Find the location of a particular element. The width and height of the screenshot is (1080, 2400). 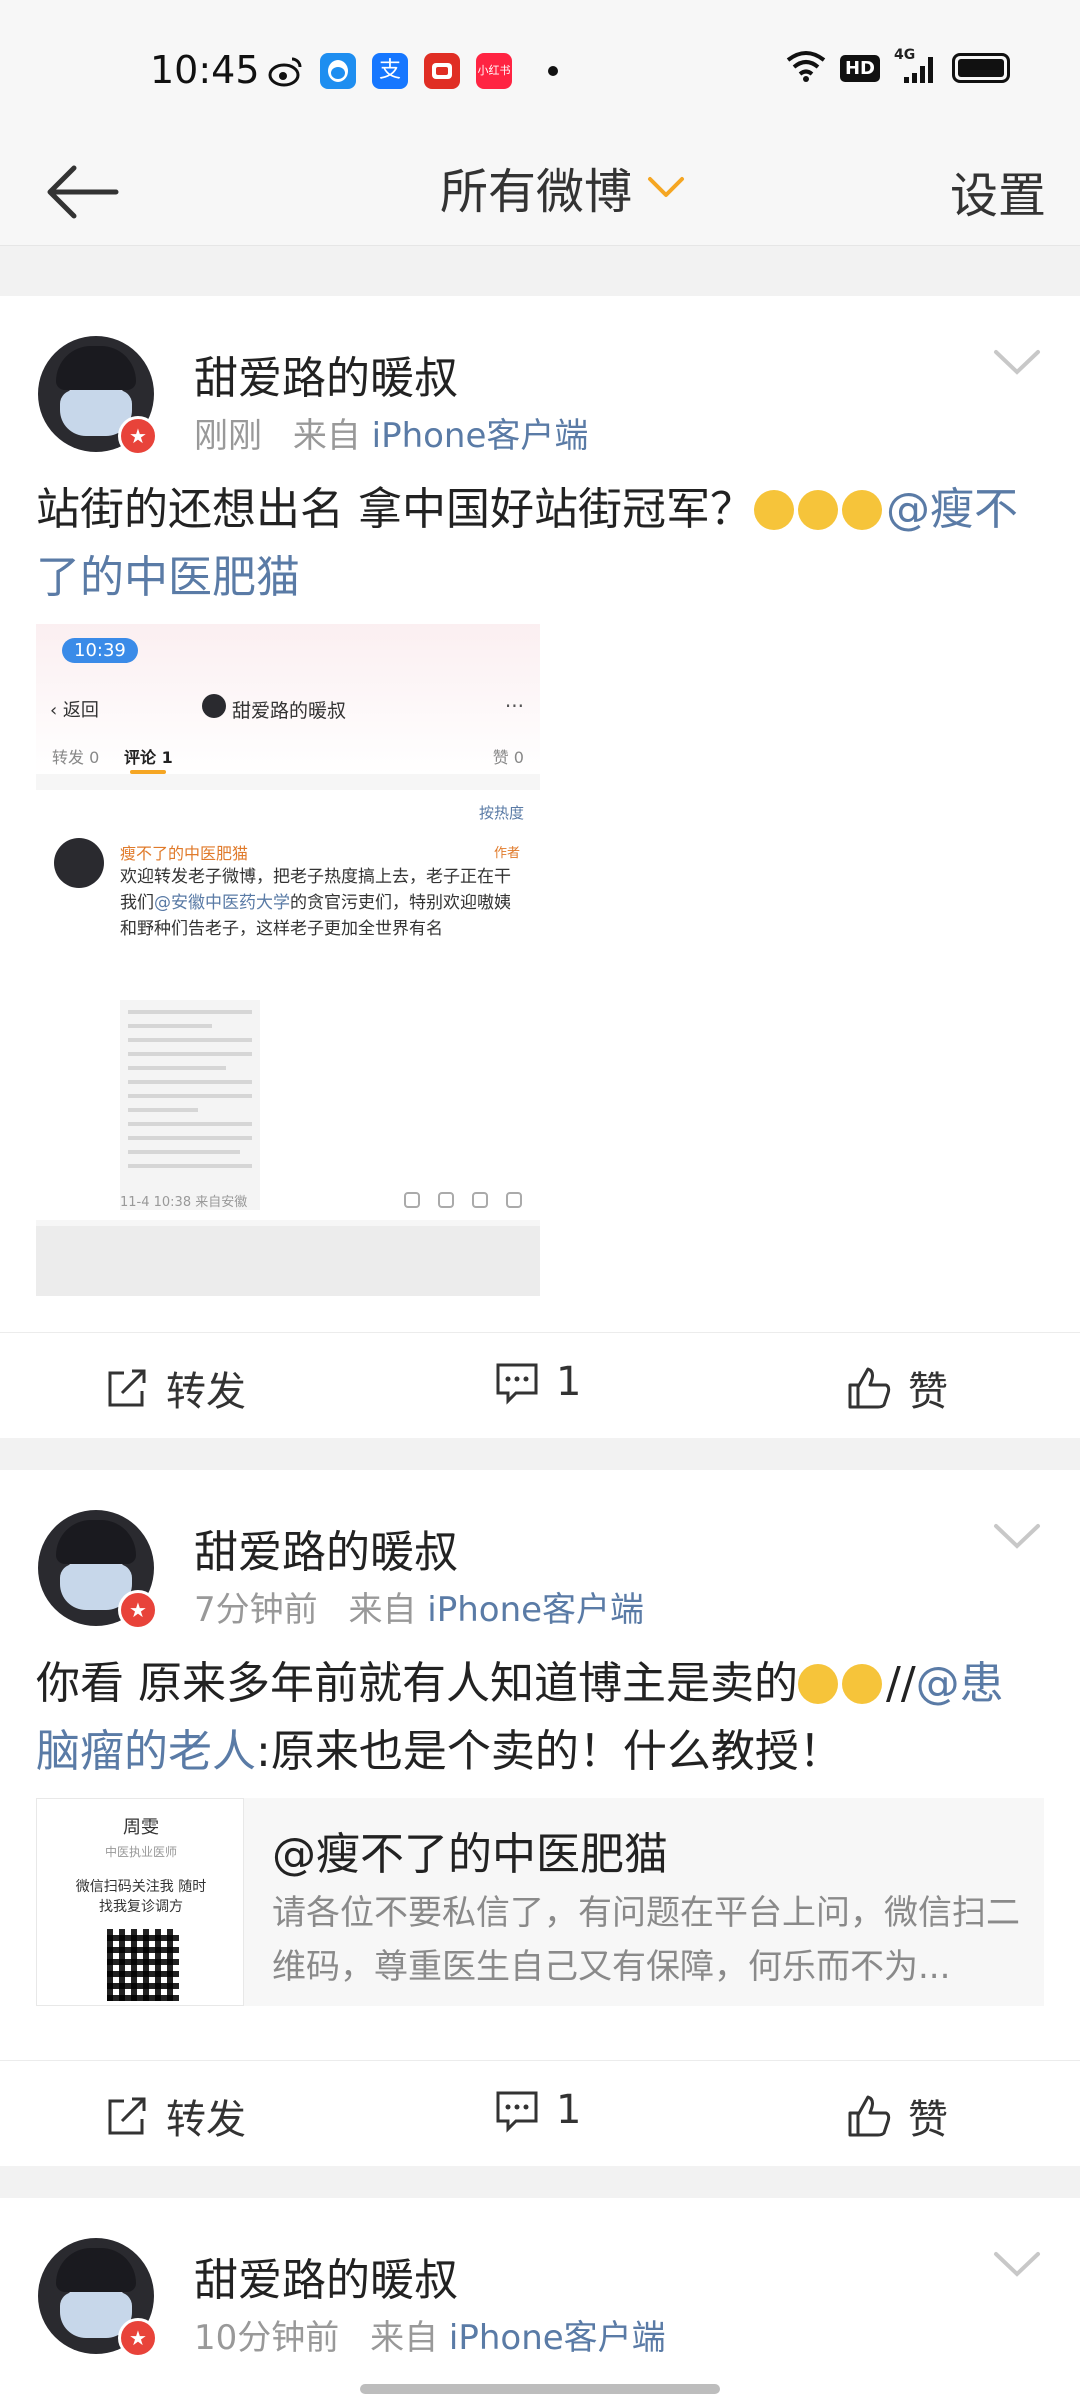

card-thumbnail: 周雯 中医执业医师 微信扫码关注我 随时找我复诊调方 is located at coordinates (140, 1902).